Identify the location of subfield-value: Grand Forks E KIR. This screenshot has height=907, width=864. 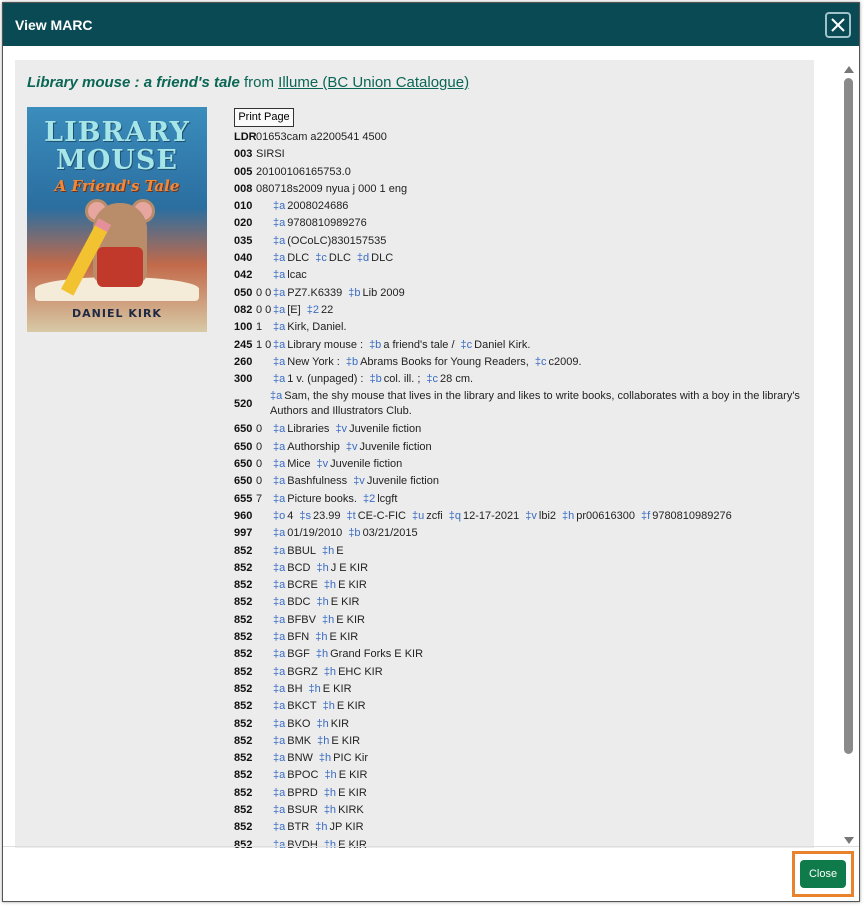
(377, 654).